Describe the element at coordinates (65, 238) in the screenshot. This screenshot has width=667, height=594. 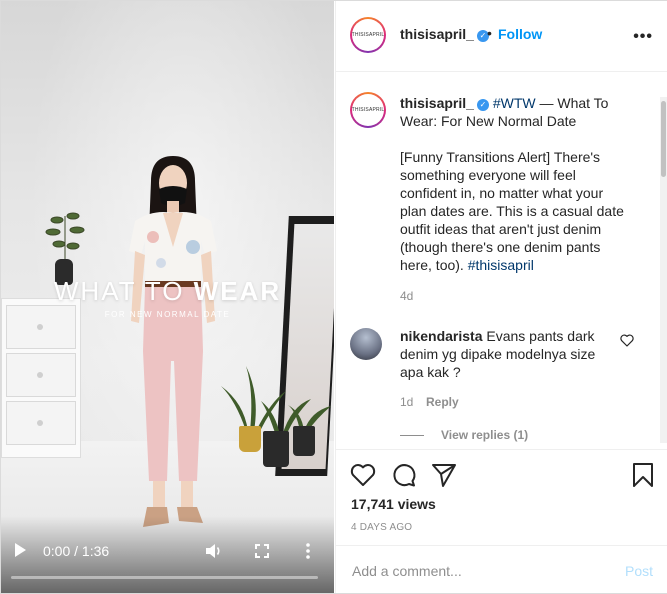
I see `plant-left-image` at that location.